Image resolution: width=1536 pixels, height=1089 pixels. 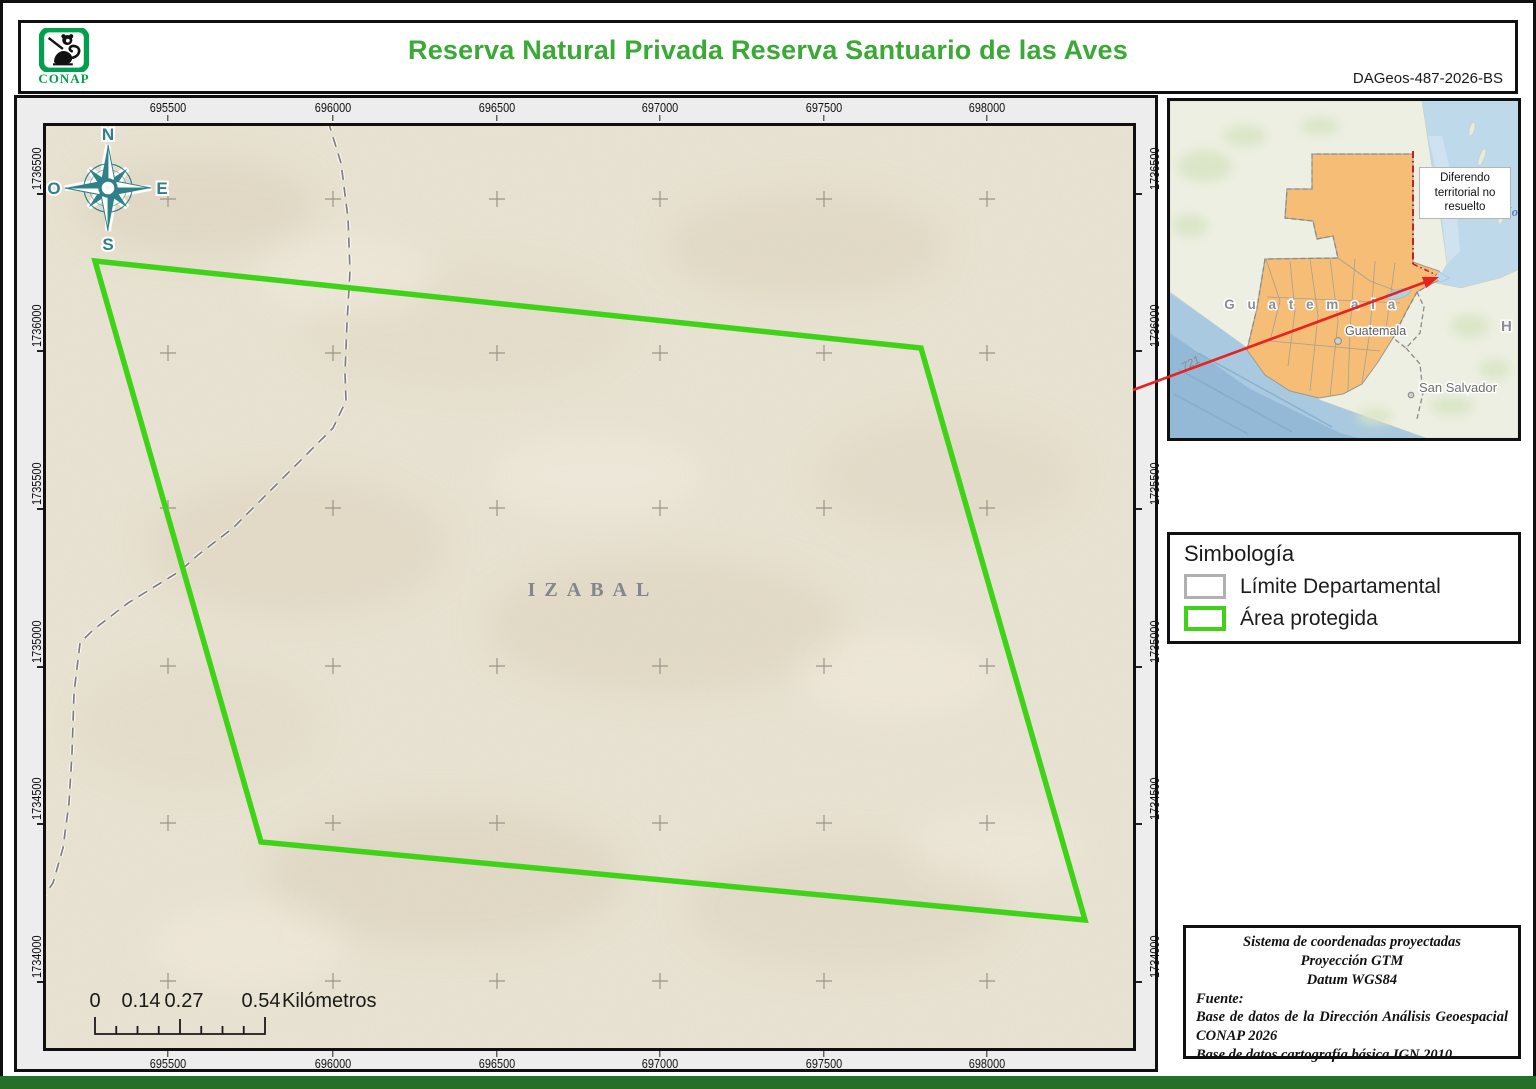 I want to click on scale-tick-label: 0, so click(x=94, y=1001).